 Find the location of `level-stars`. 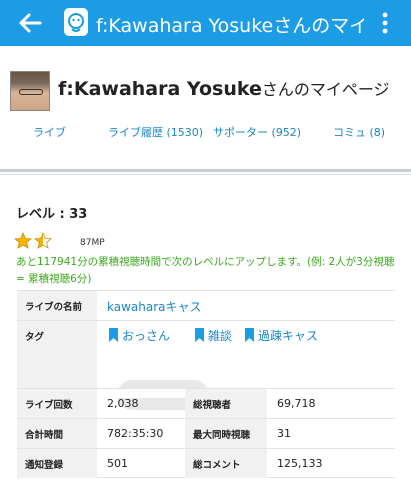

level-stars is located at coordinates (33, 240).